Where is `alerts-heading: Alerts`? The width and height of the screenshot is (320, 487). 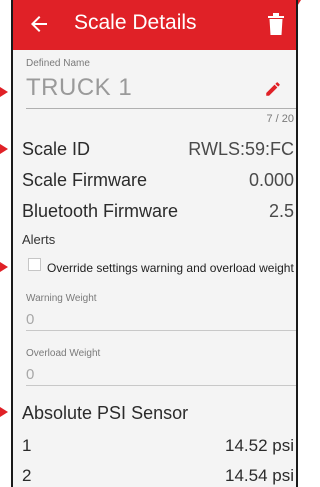 alerts-heading: Alerts is located at coordinates (39, 239).